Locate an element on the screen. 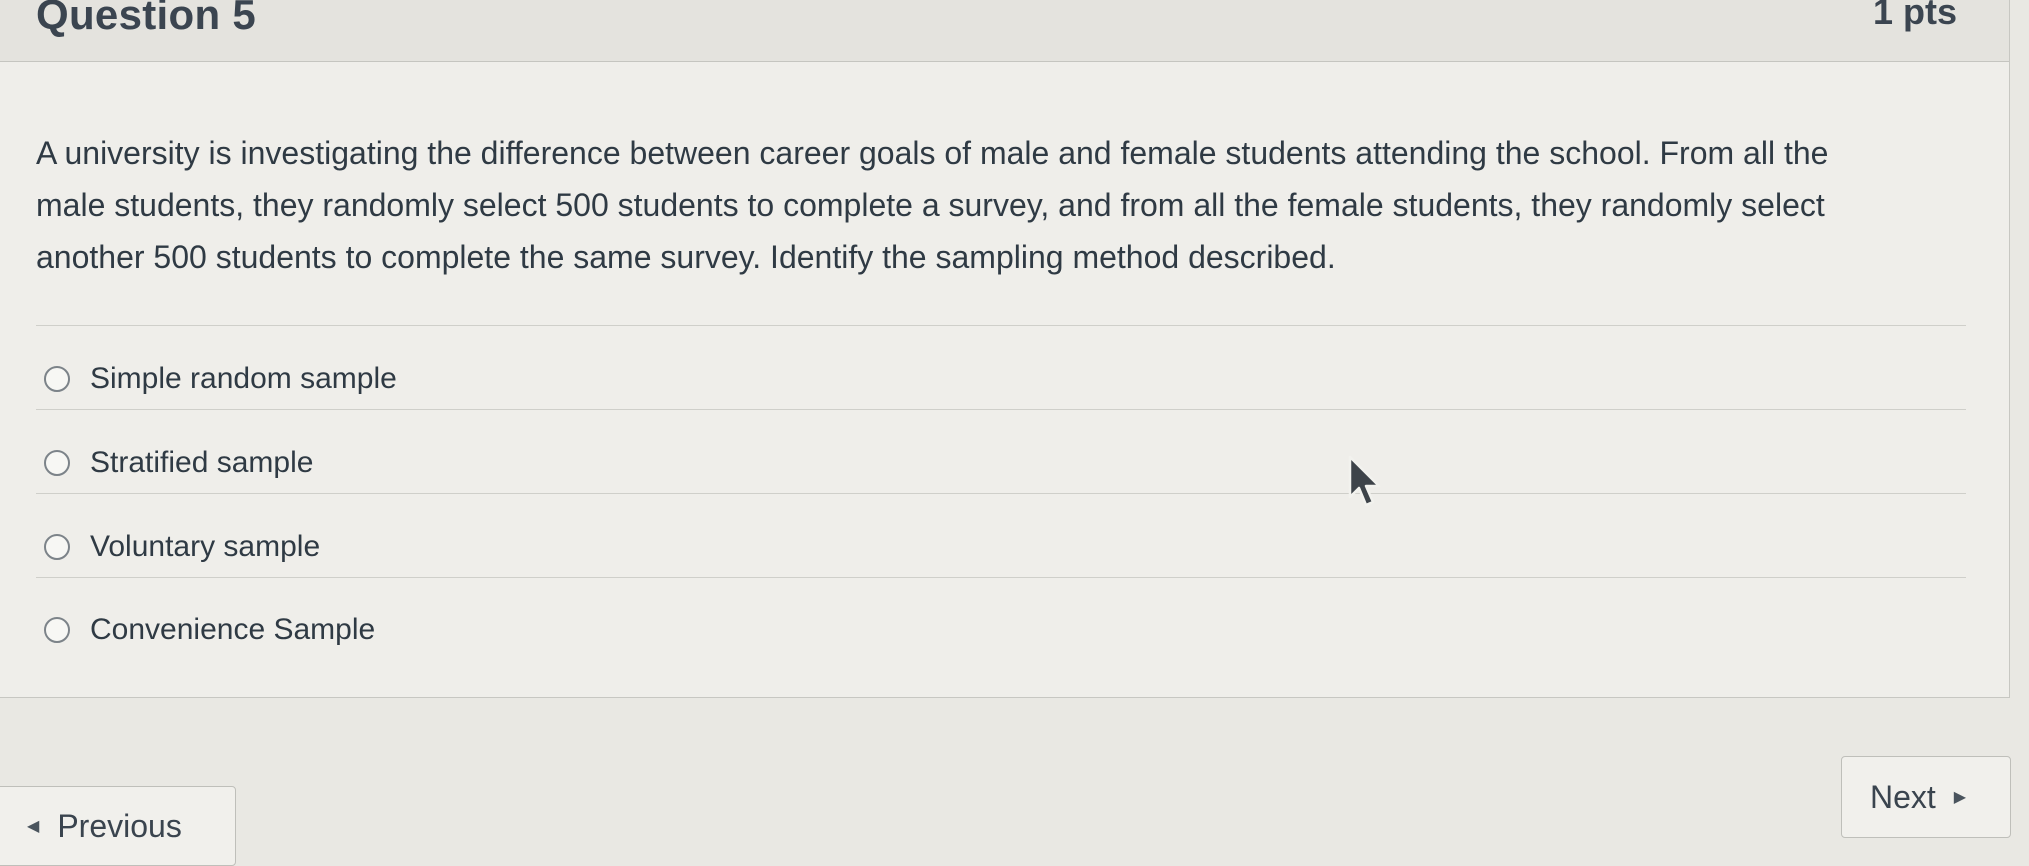  triangle-left-icon: ◀ is located at coordinates (33, 826).